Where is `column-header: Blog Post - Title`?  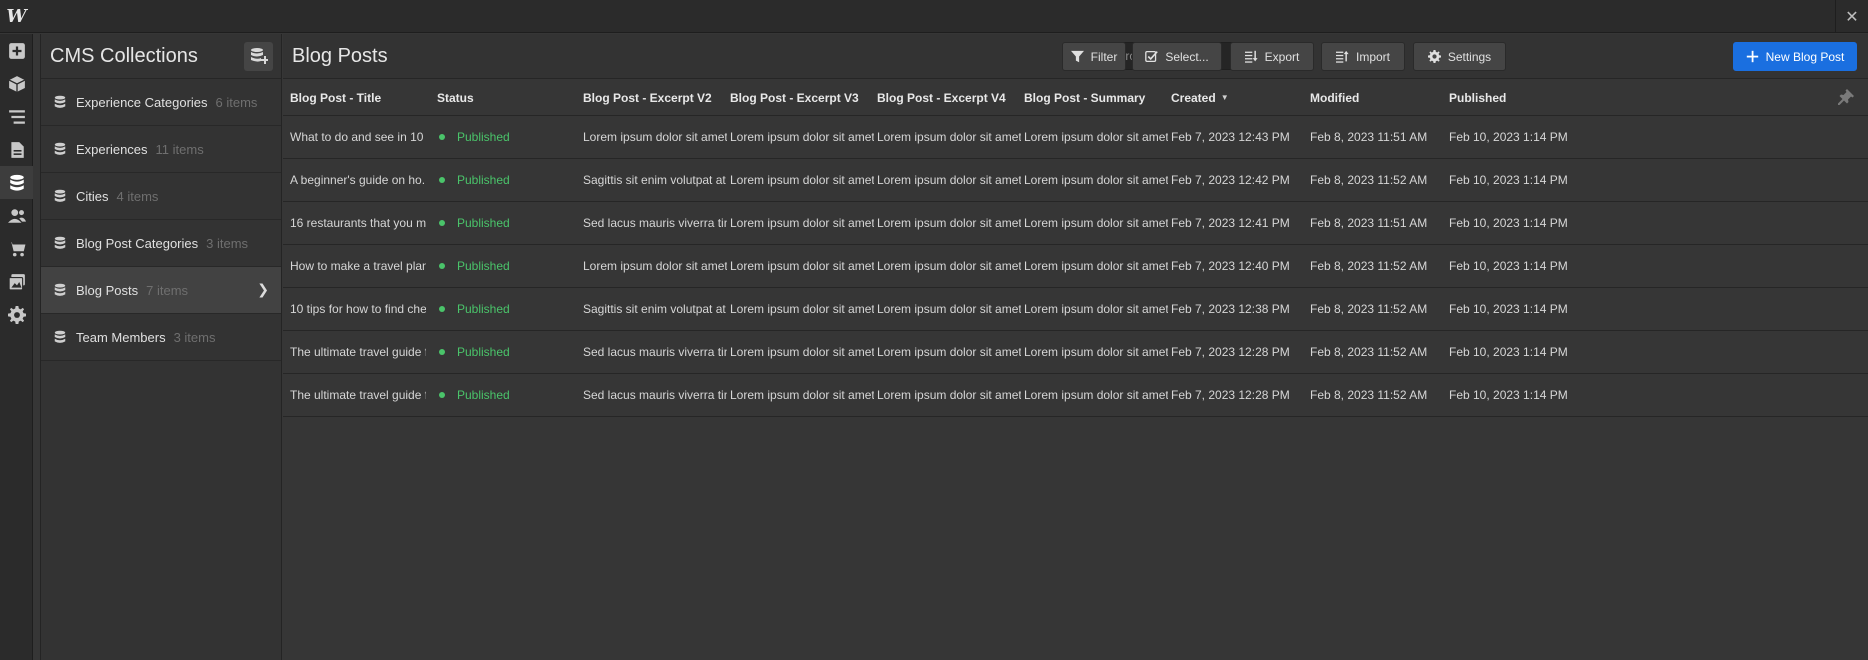
column-header: Blog Post - Title is located at coordinates (335, 97).